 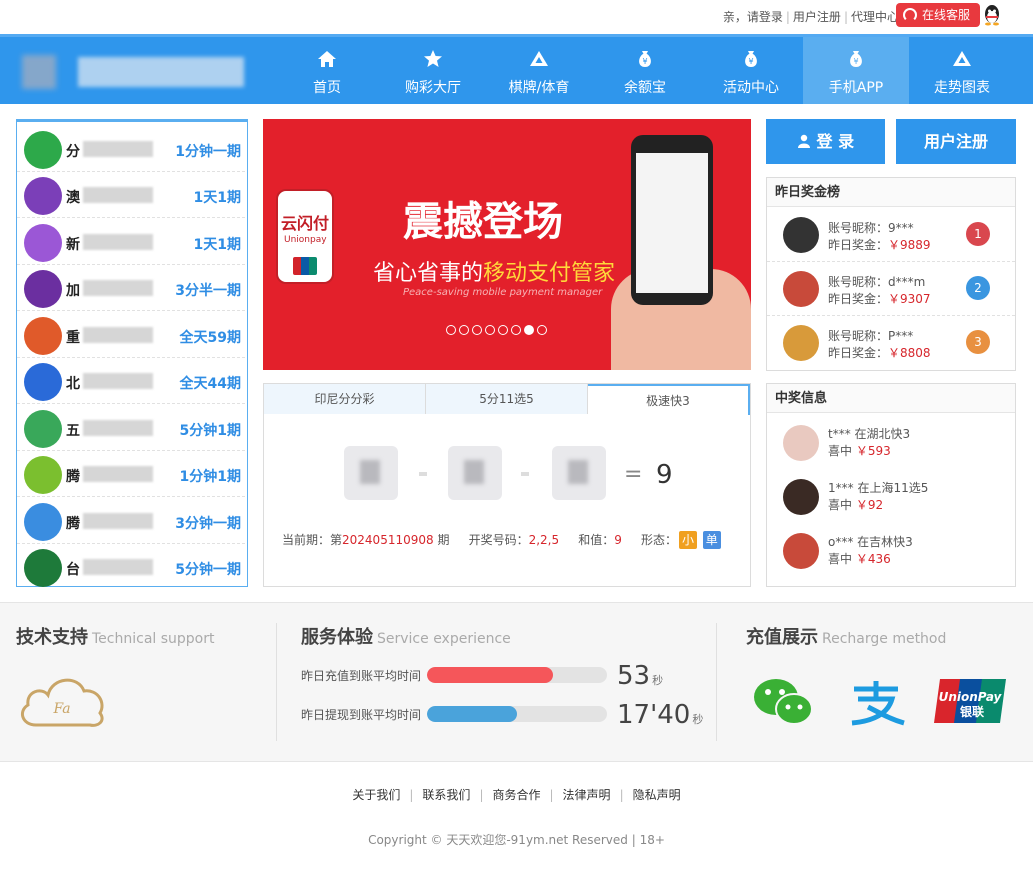 What do you see at coordinates (946, 15) in the screenshot?
I see `online-service-label: 在线客服` at bounding box center [946, 15].